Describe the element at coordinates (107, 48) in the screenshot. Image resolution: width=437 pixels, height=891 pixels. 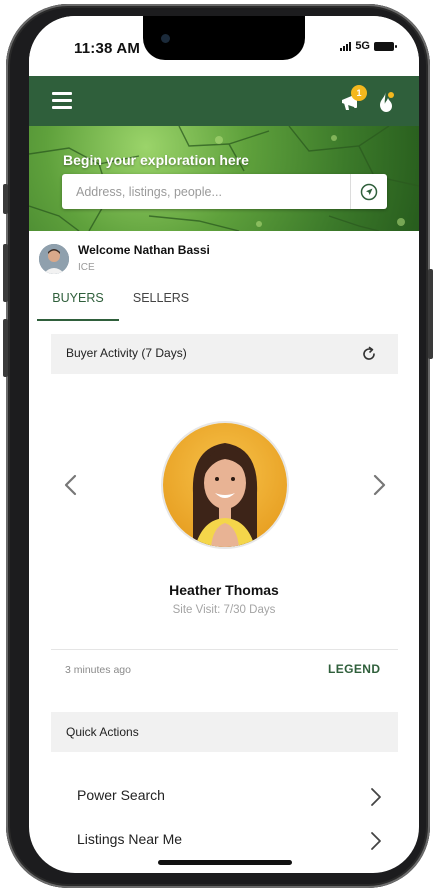
I see `status-time: 11:38 AM` at that location.